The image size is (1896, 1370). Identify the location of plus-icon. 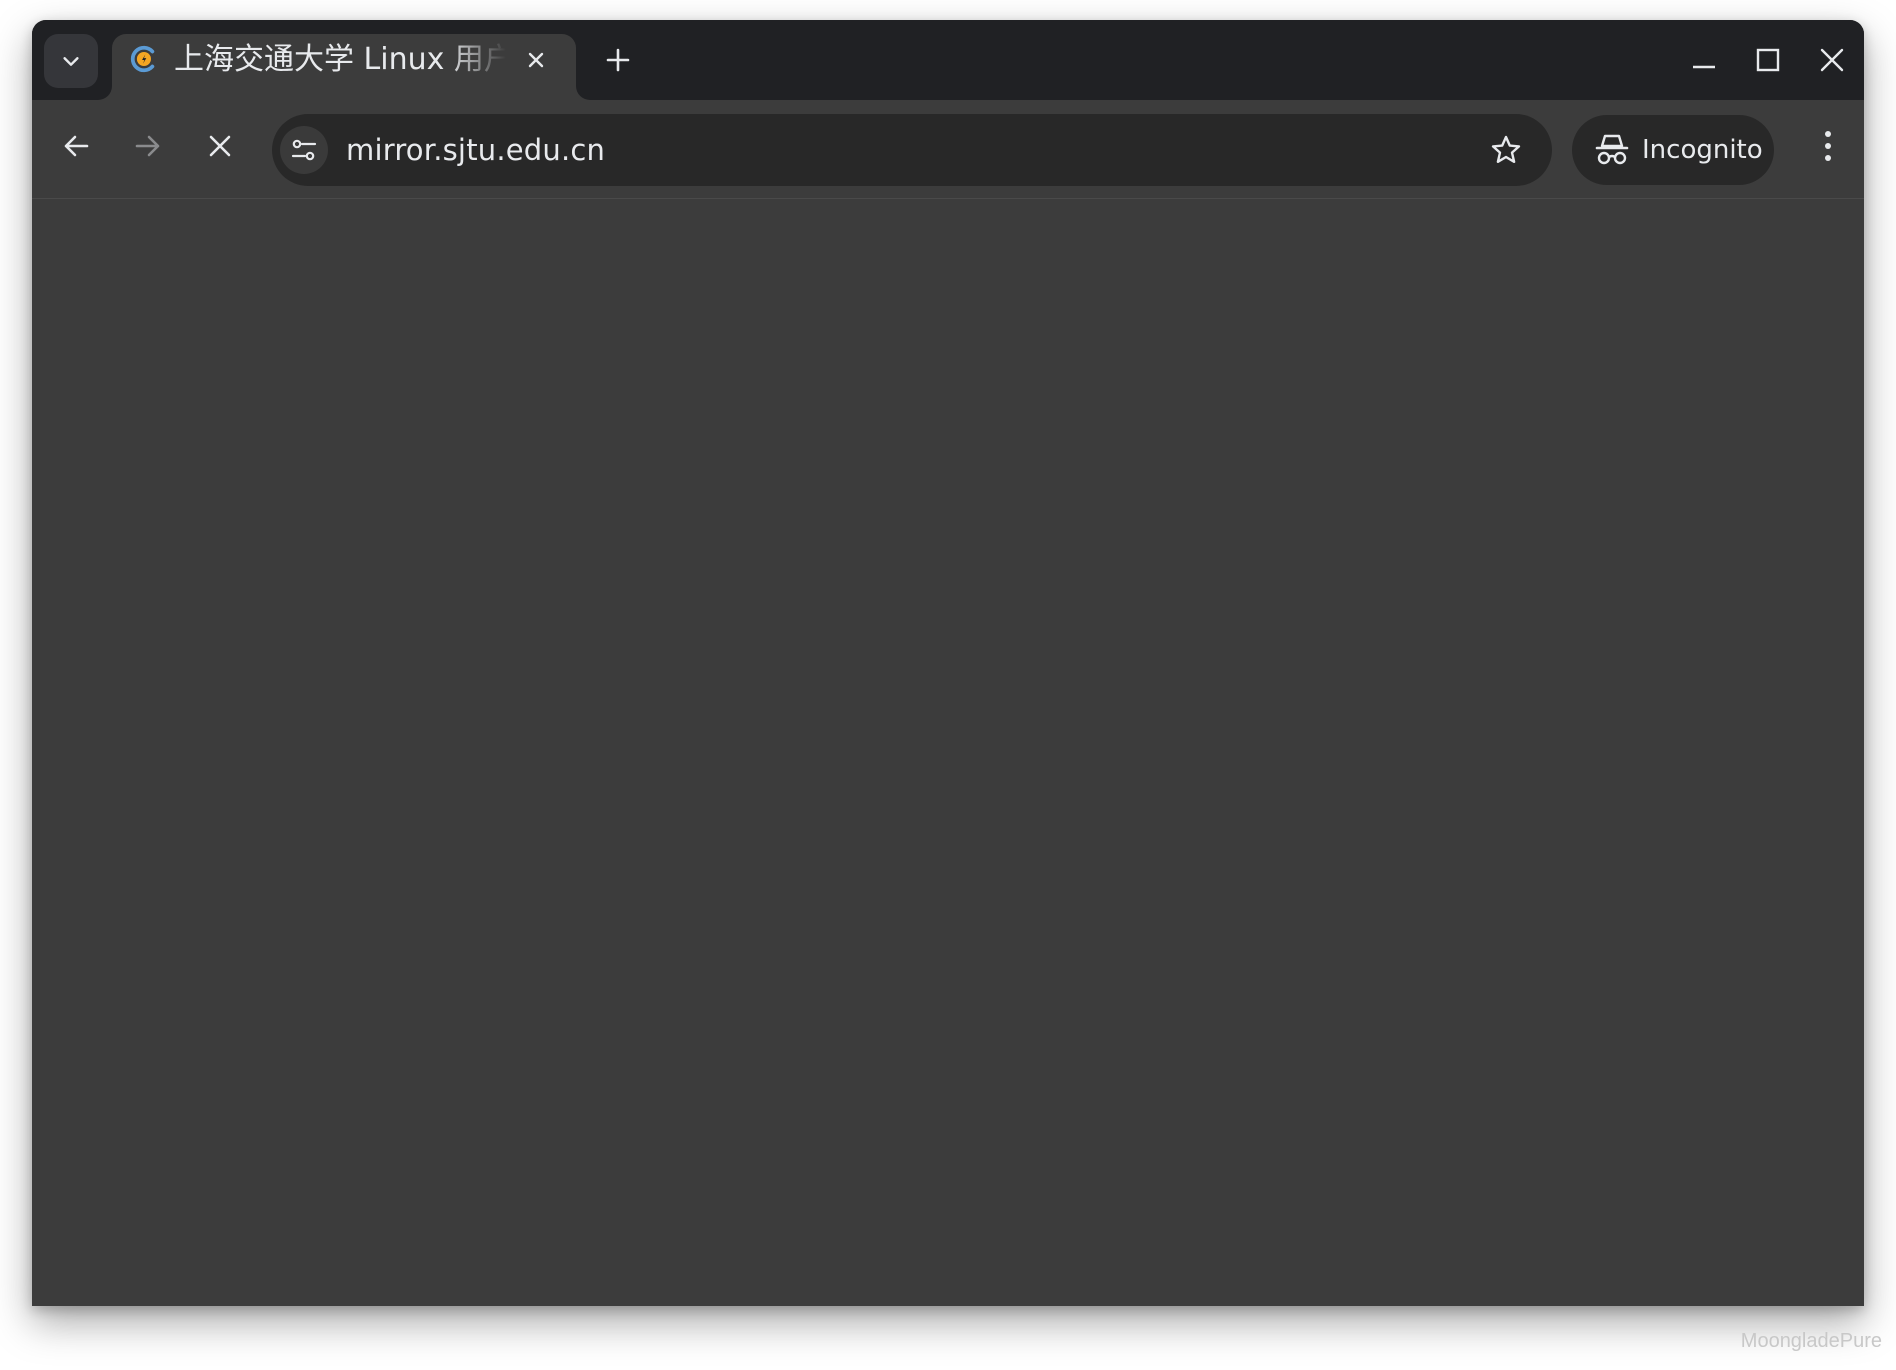
(618, 60).